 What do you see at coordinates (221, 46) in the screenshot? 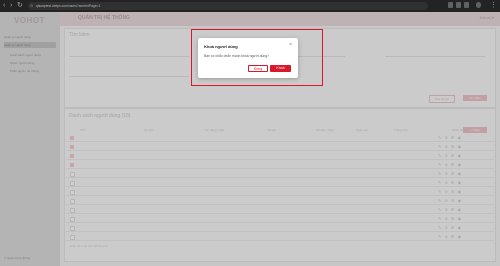
I see `dialog-title: Khoá người dùng` at bounding box center [221, 46].